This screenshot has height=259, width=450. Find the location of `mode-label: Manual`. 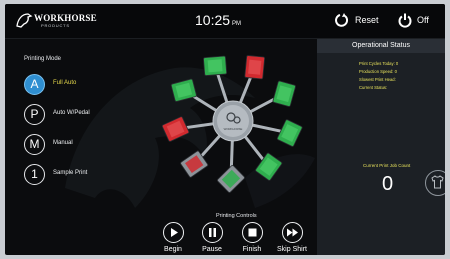

mode-label: Manual is located at coordinates (63, 143).